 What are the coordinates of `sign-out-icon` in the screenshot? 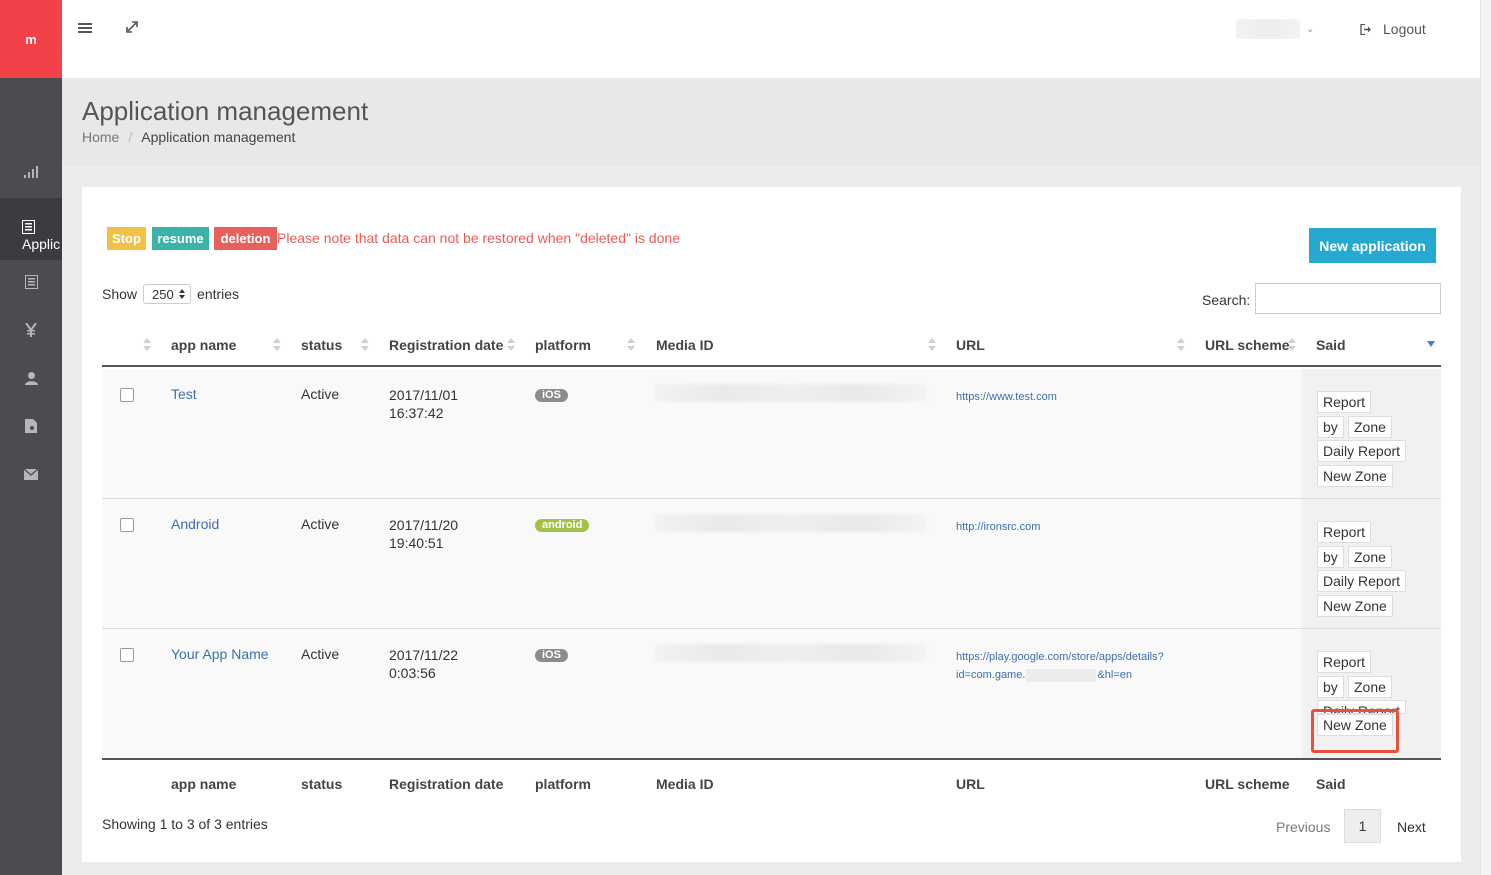 It's located at (1365, 29).